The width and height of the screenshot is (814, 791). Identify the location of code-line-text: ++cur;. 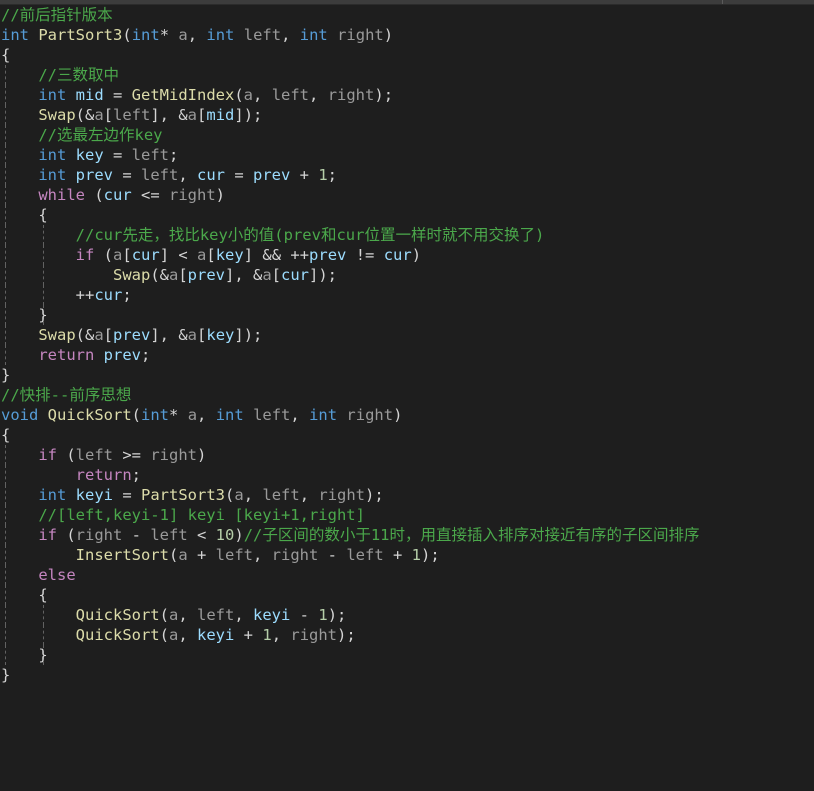
(66, 295).